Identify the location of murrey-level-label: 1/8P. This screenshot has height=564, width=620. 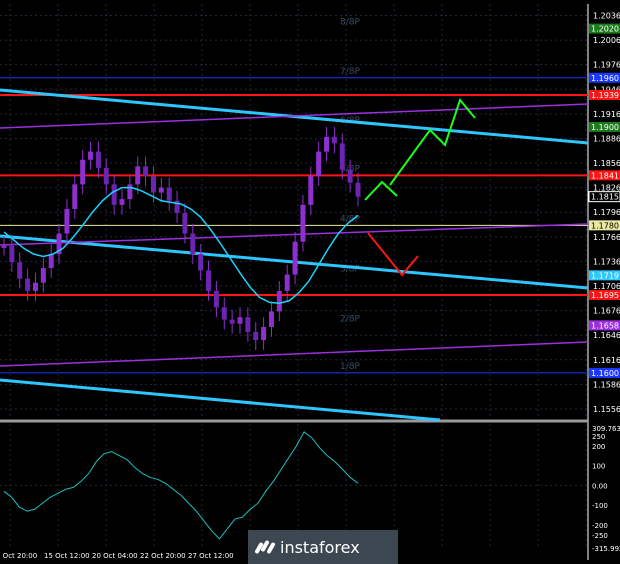
(350, 367).